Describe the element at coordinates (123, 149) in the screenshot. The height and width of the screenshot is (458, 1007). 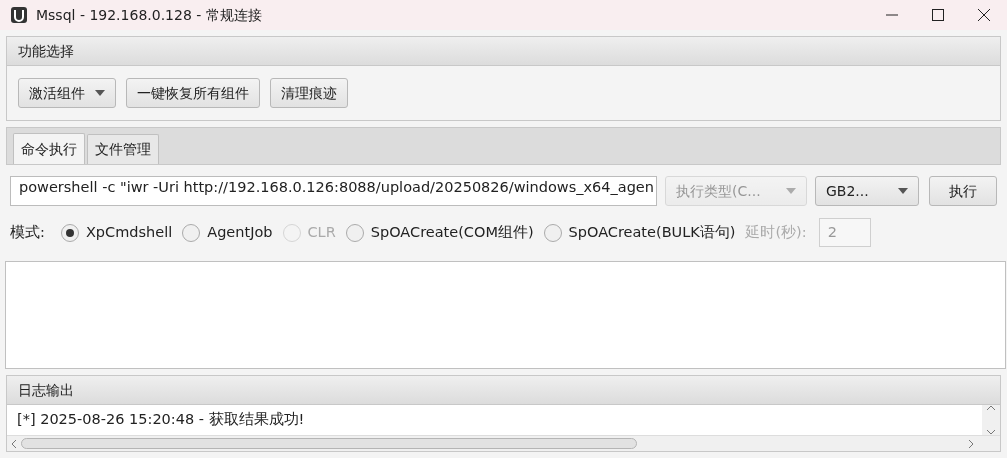
I see `tab: 文件管理` at that location.